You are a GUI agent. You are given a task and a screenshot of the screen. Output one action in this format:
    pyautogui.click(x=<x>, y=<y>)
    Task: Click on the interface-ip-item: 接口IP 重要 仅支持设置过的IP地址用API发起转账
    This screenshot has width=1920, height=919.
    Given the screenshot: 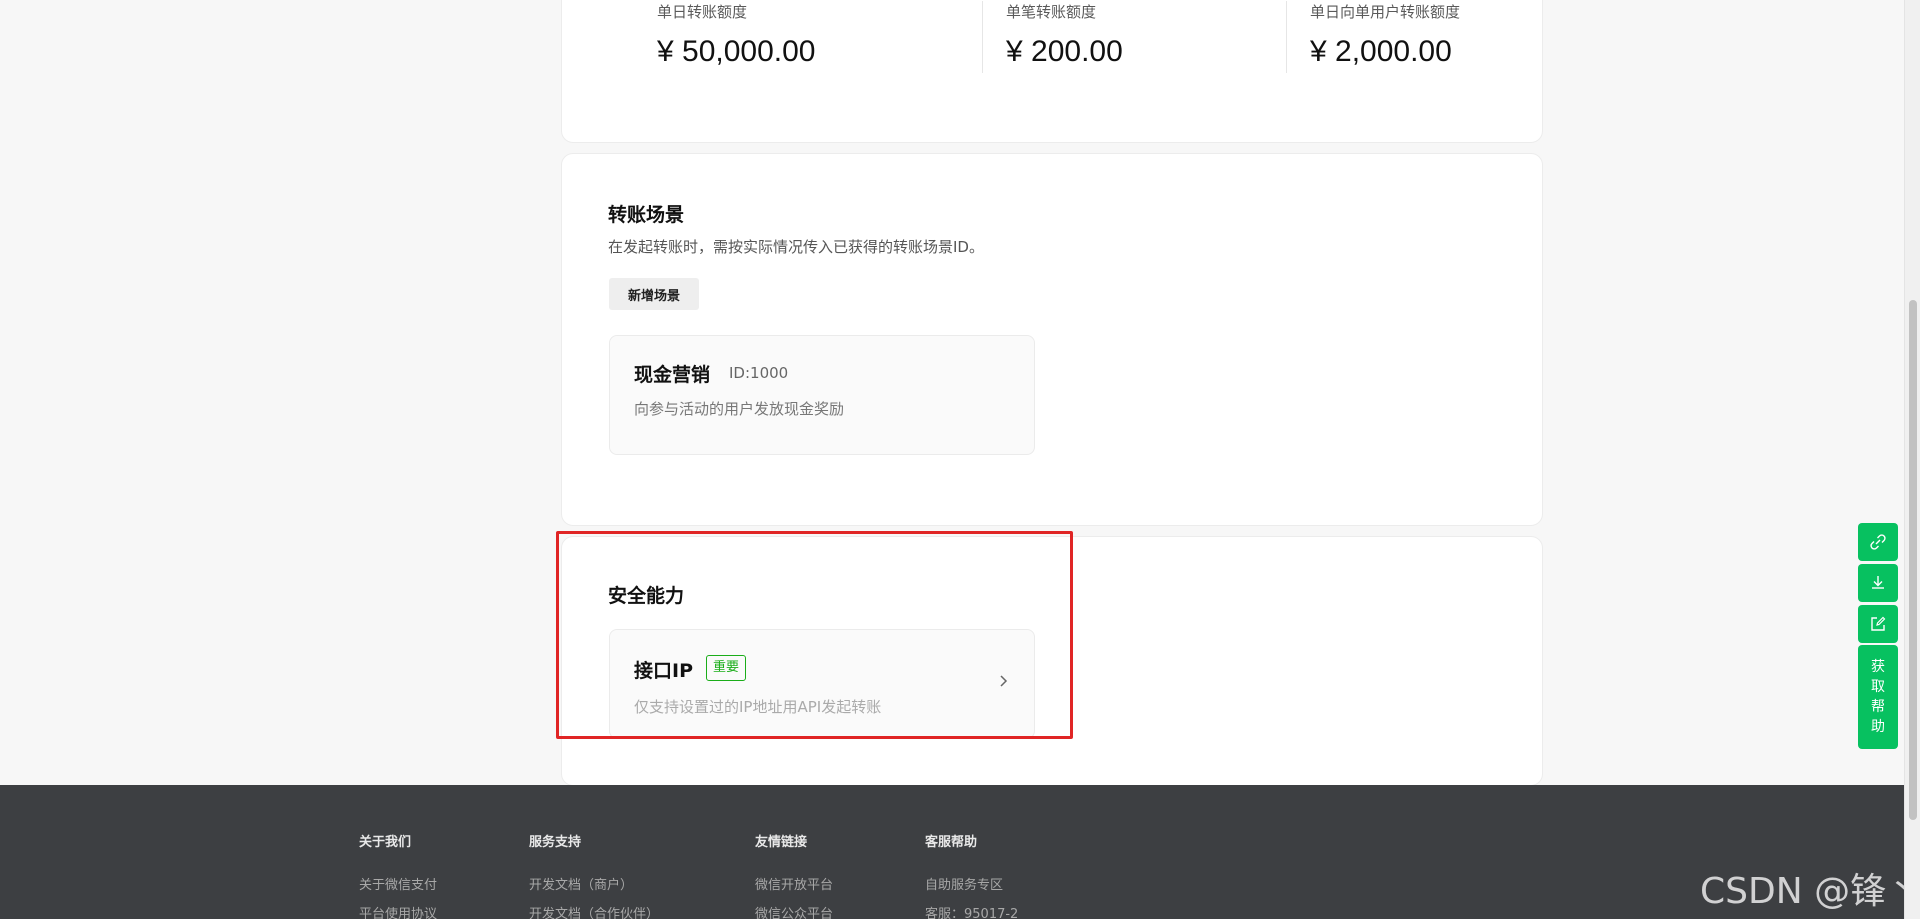 What is the action you would take?
    pyautogui.click(x=822, y=684)
    